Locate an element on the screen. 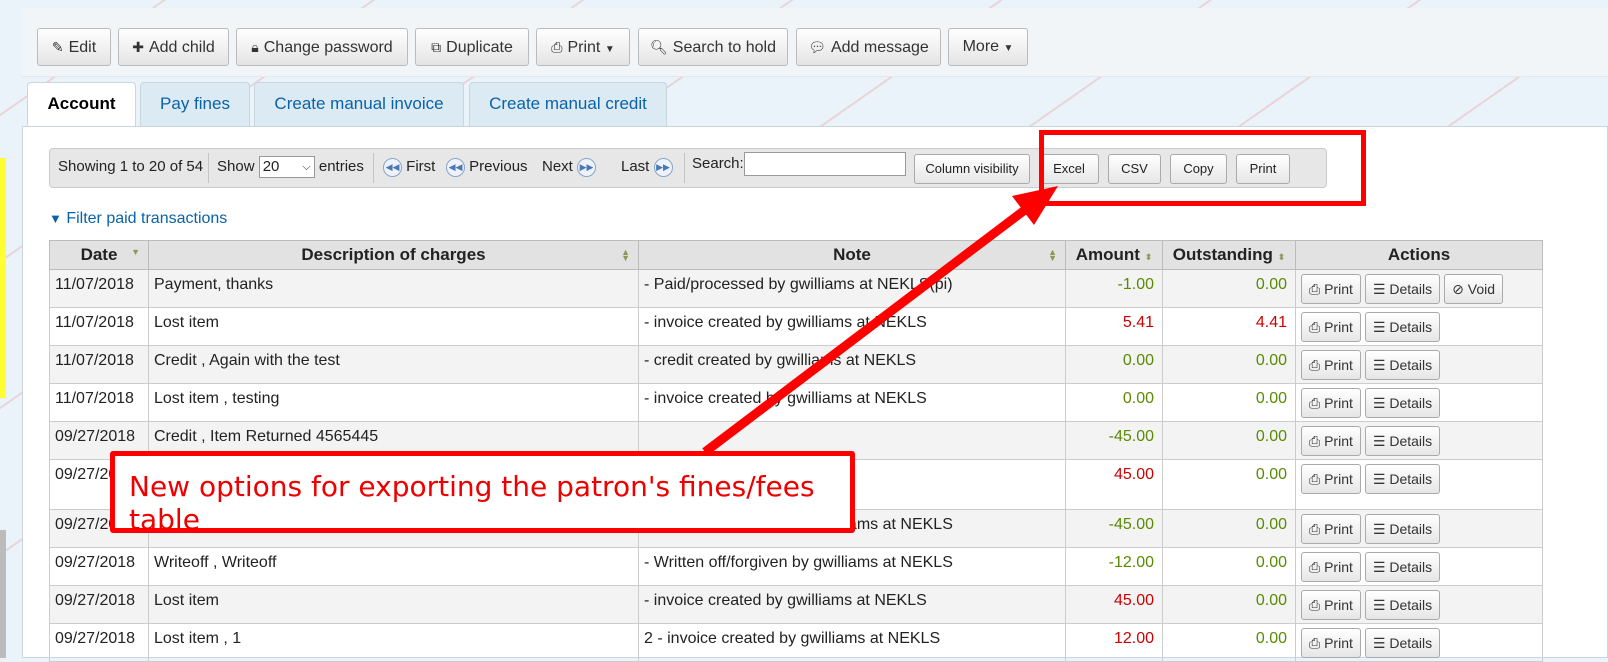 The height and width of the screenshot is (662, 1608). sort-desc-icon: ▼ is located at coordinates (135, 252).